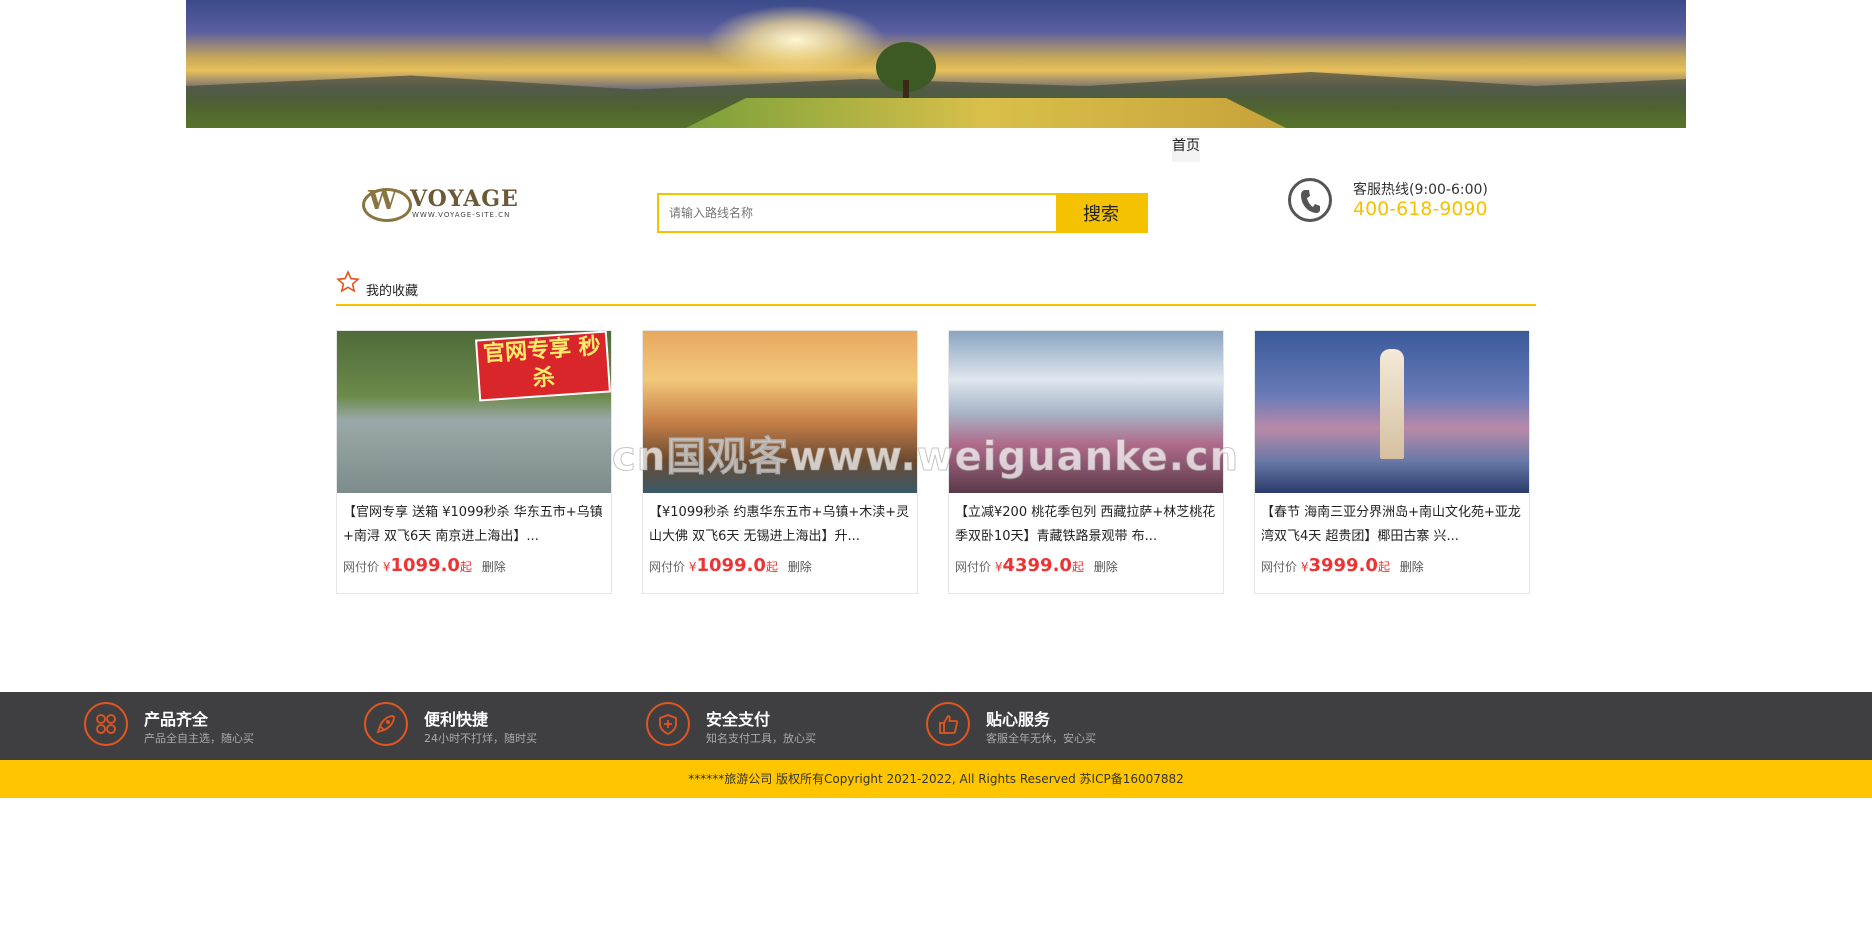 This screenshot has height=930, width=1872. I want to click on price-bar: 网付价 ¥3999.0起 删除, so click(1342, 565).